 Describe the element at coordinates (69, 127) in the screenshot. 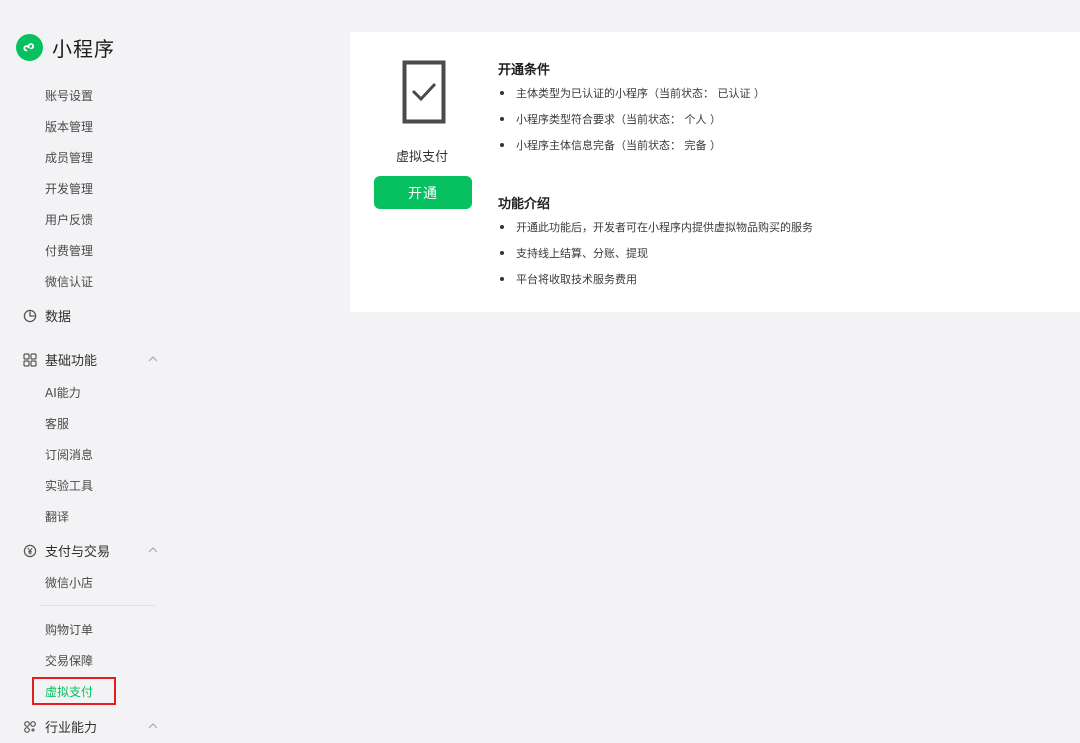

I see `sidebar-item-version-management: 版本管理` at that location.